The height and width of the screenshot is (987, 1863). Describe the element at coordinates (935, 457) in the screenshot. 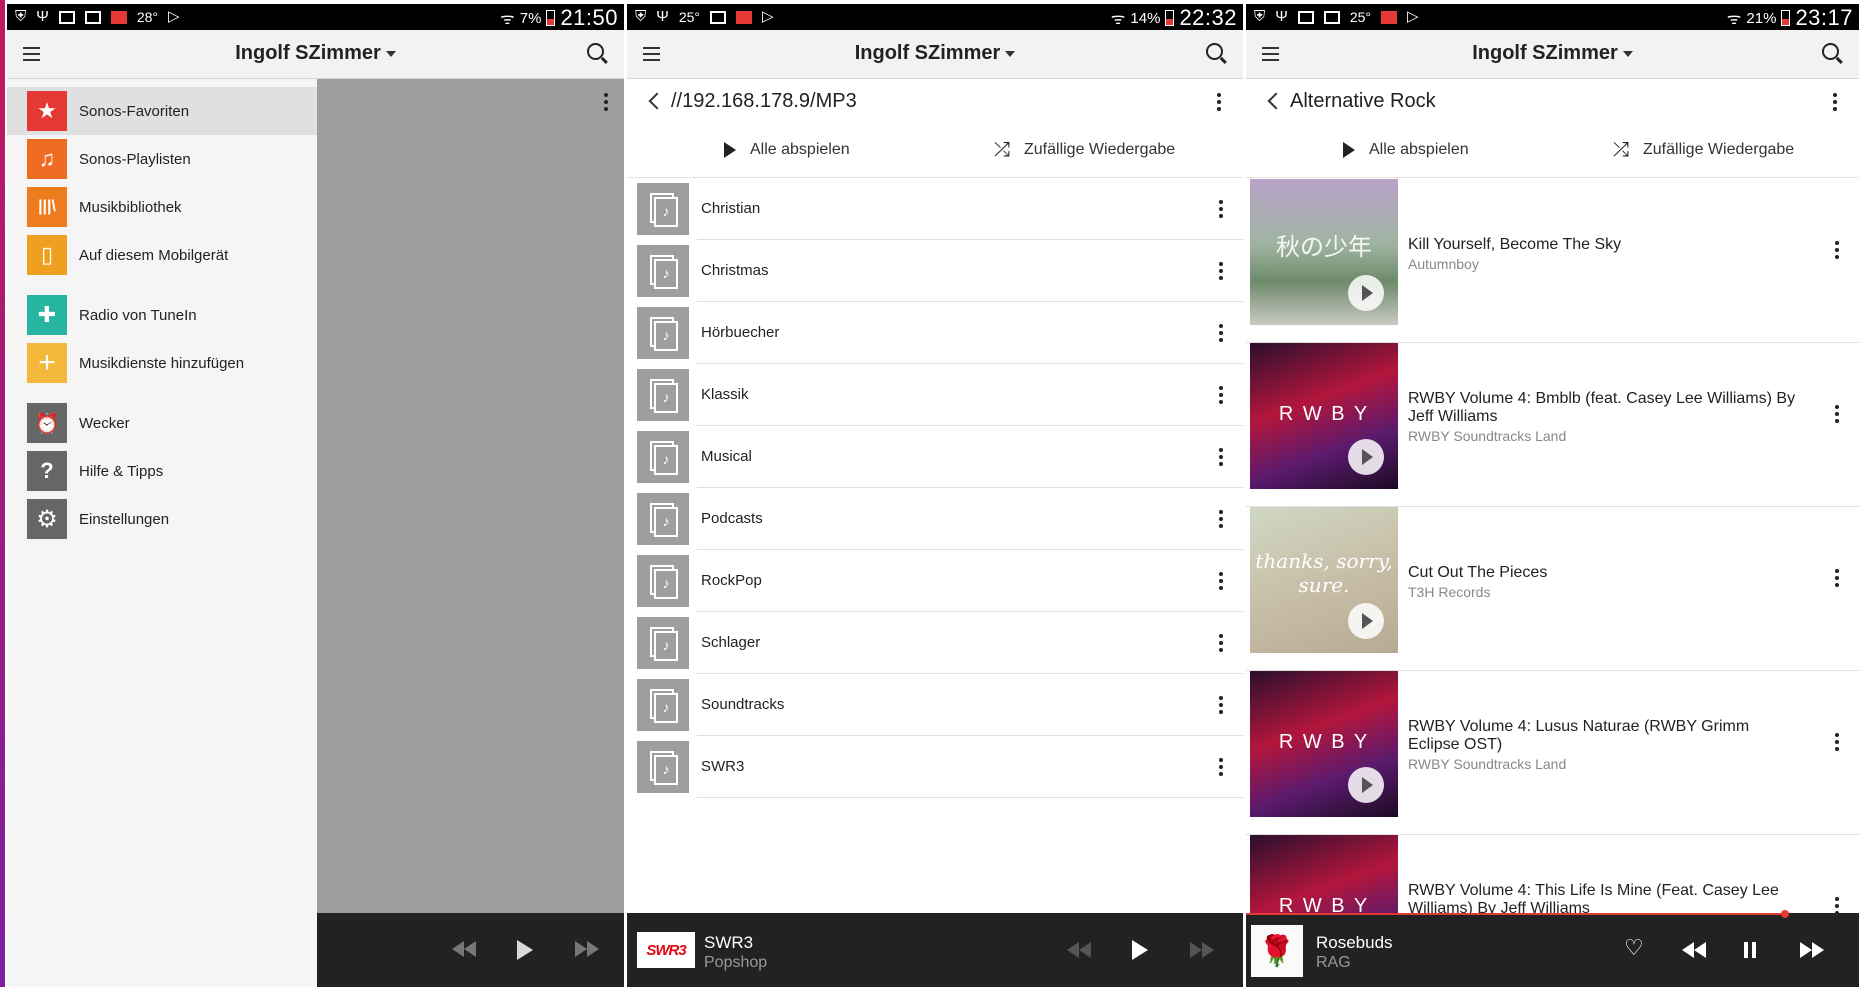

I see `folder-row: ♪ Musical` at that location.